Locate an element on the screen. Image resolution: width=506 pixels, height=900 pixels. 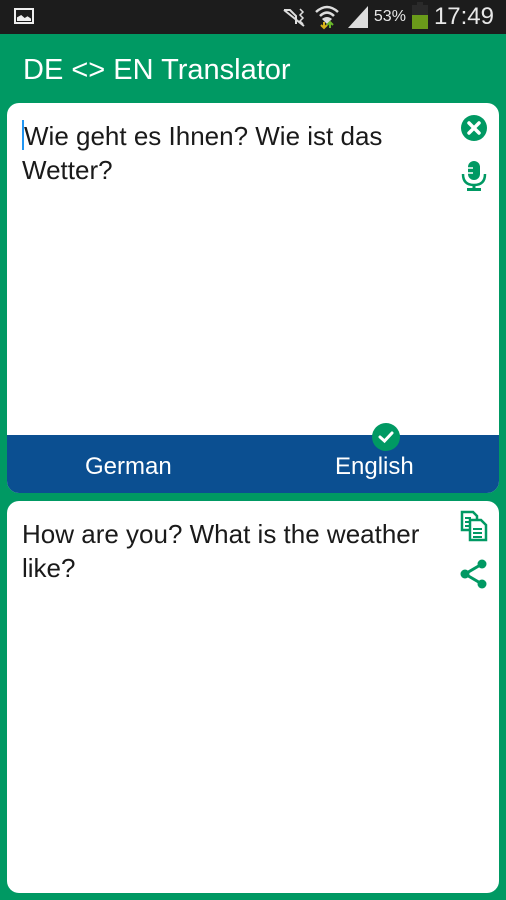
language-english-button: English is located at coordinates (374, 467).